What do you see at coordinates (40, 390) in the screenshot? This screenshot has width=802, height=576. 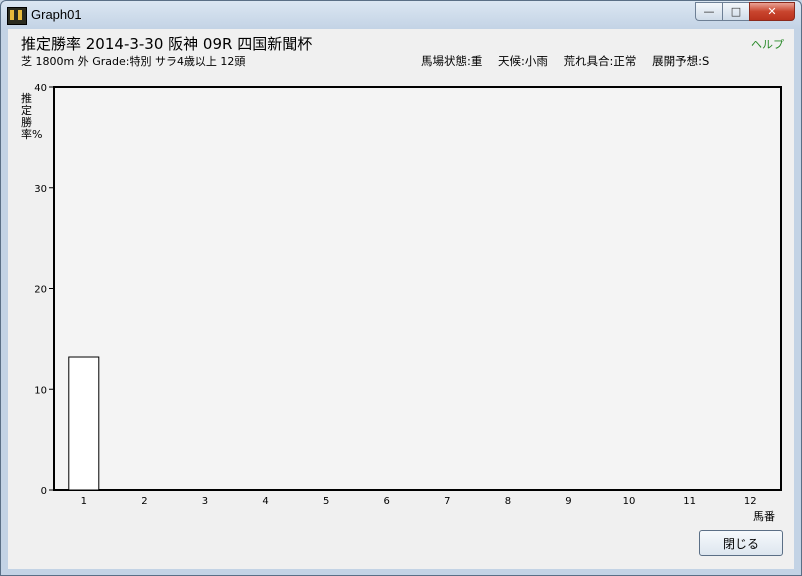 I see `y-tick-label-1: 10` at bounding box center [40, 390].